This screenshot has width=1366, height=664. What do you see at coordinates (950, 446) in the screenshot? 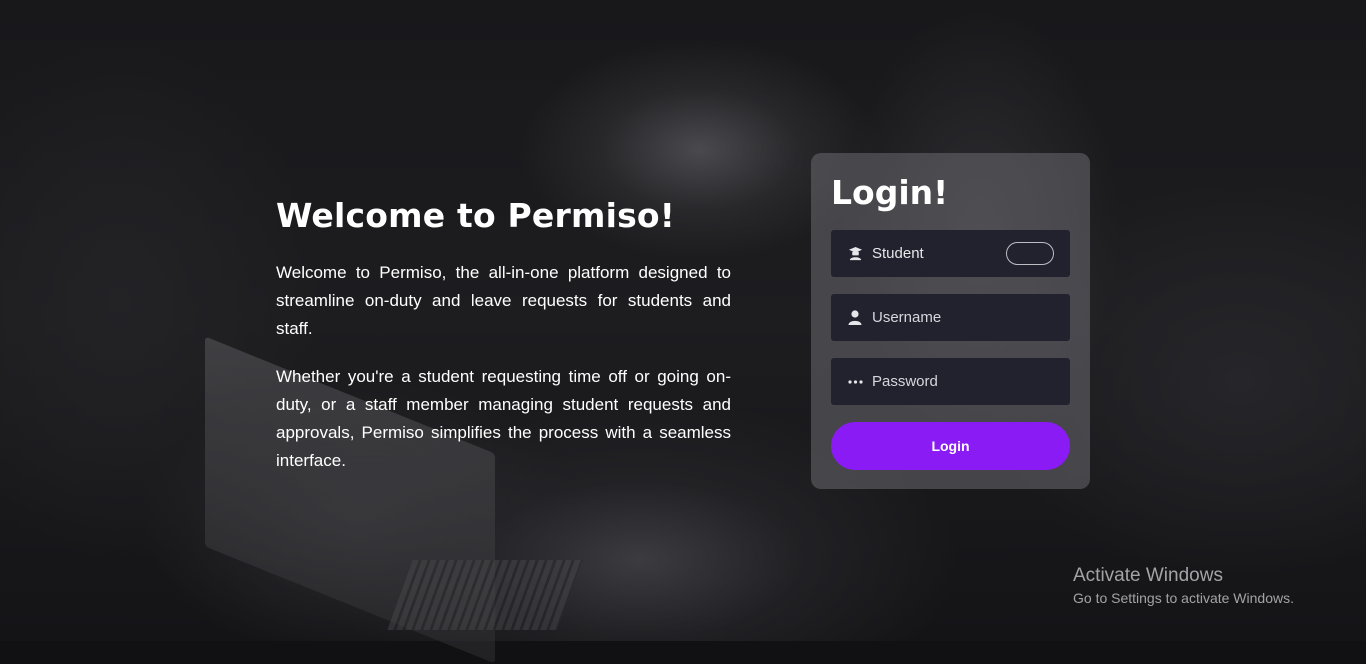
I see `login-button: Login` at bounding box center [950, 446].